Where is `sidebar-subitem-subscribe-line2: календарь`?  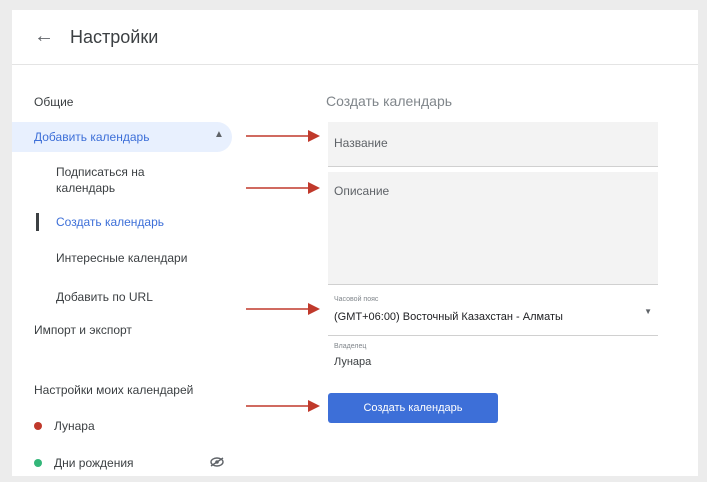 sidebar-subitem-subscribe-line2: календарь is located at coordinates (85, 188).